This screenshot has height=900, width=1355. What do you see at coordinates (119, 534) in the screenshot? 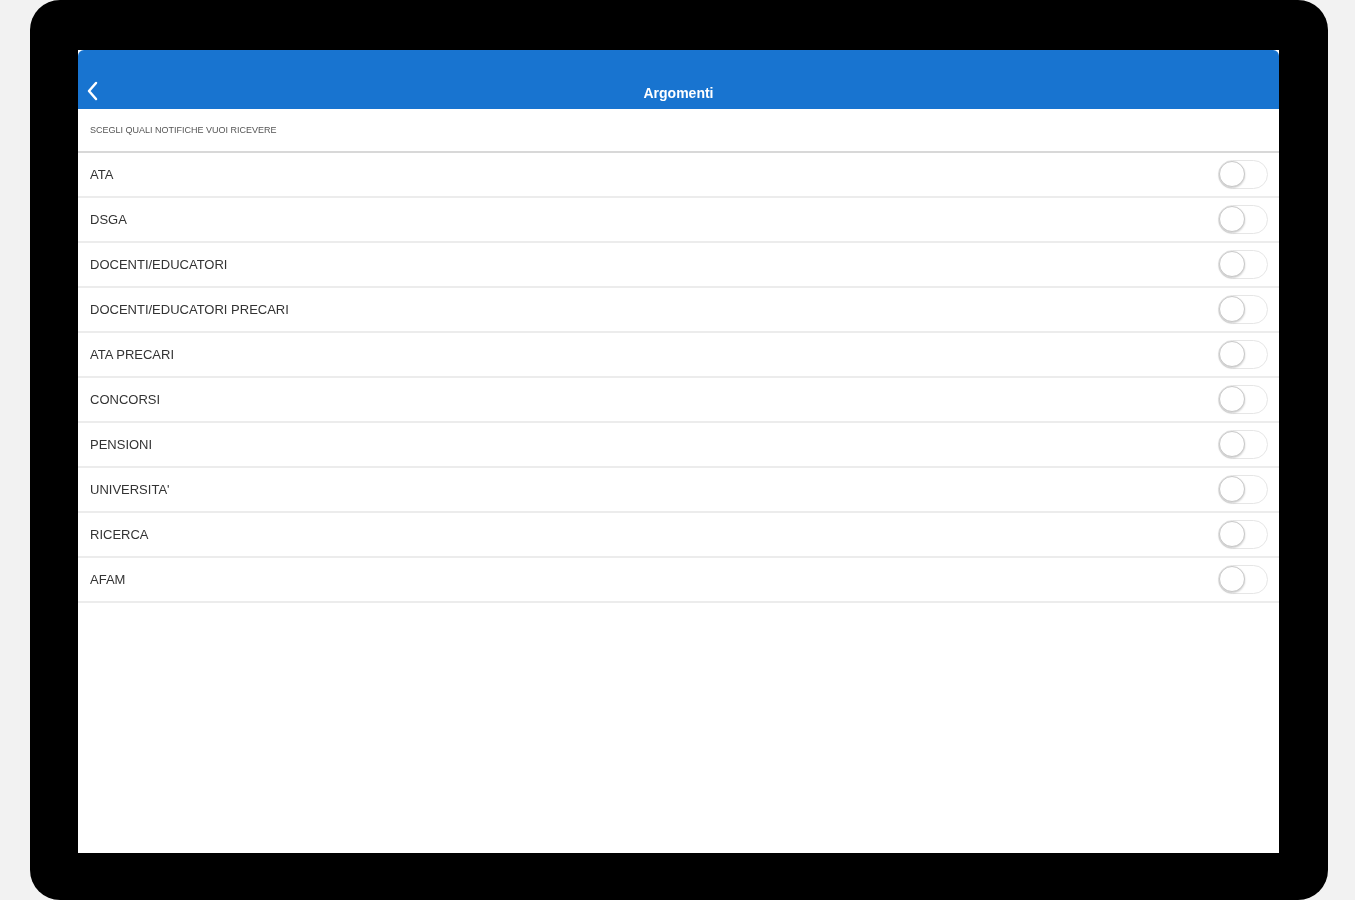
I see `topic-label: RICERCA` at bounding box center [119, 534].